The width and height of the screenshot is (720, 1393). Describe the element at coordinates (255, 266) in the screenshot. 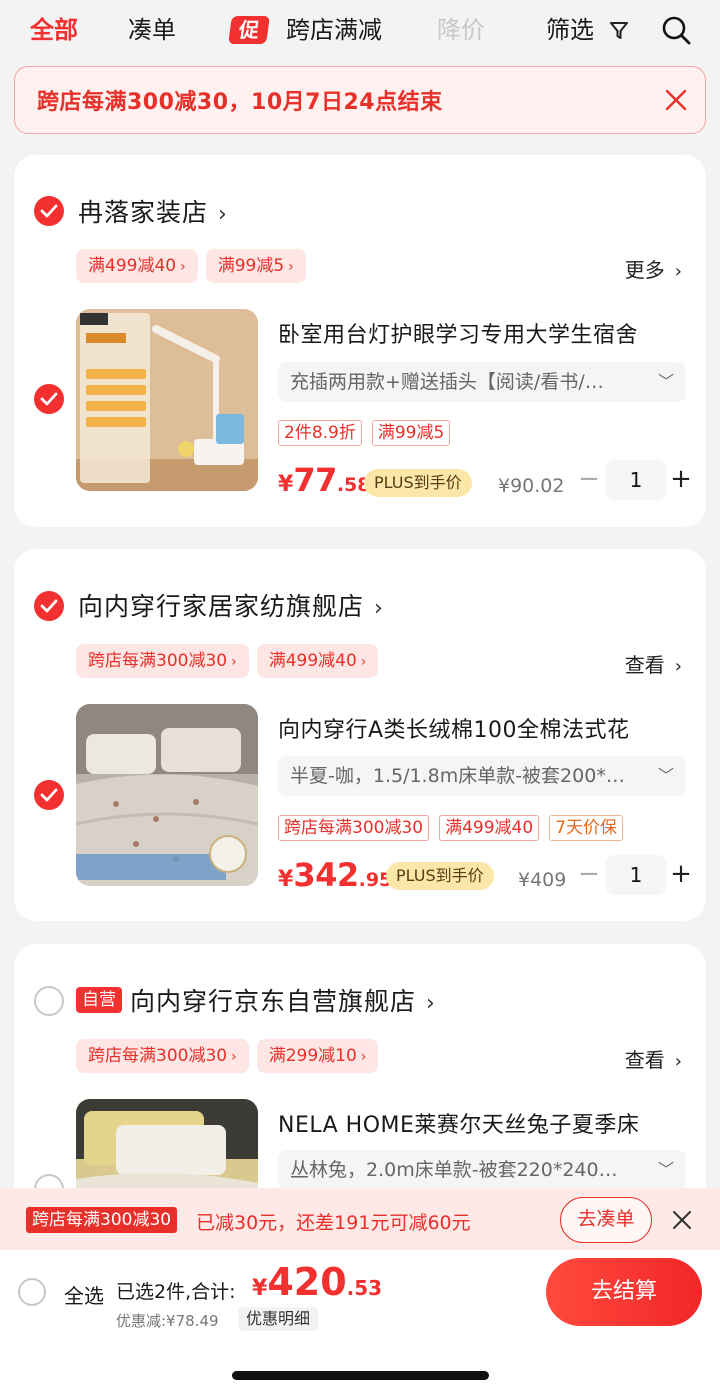

I see `coupon-chip: 满99减5 ›` at that location.